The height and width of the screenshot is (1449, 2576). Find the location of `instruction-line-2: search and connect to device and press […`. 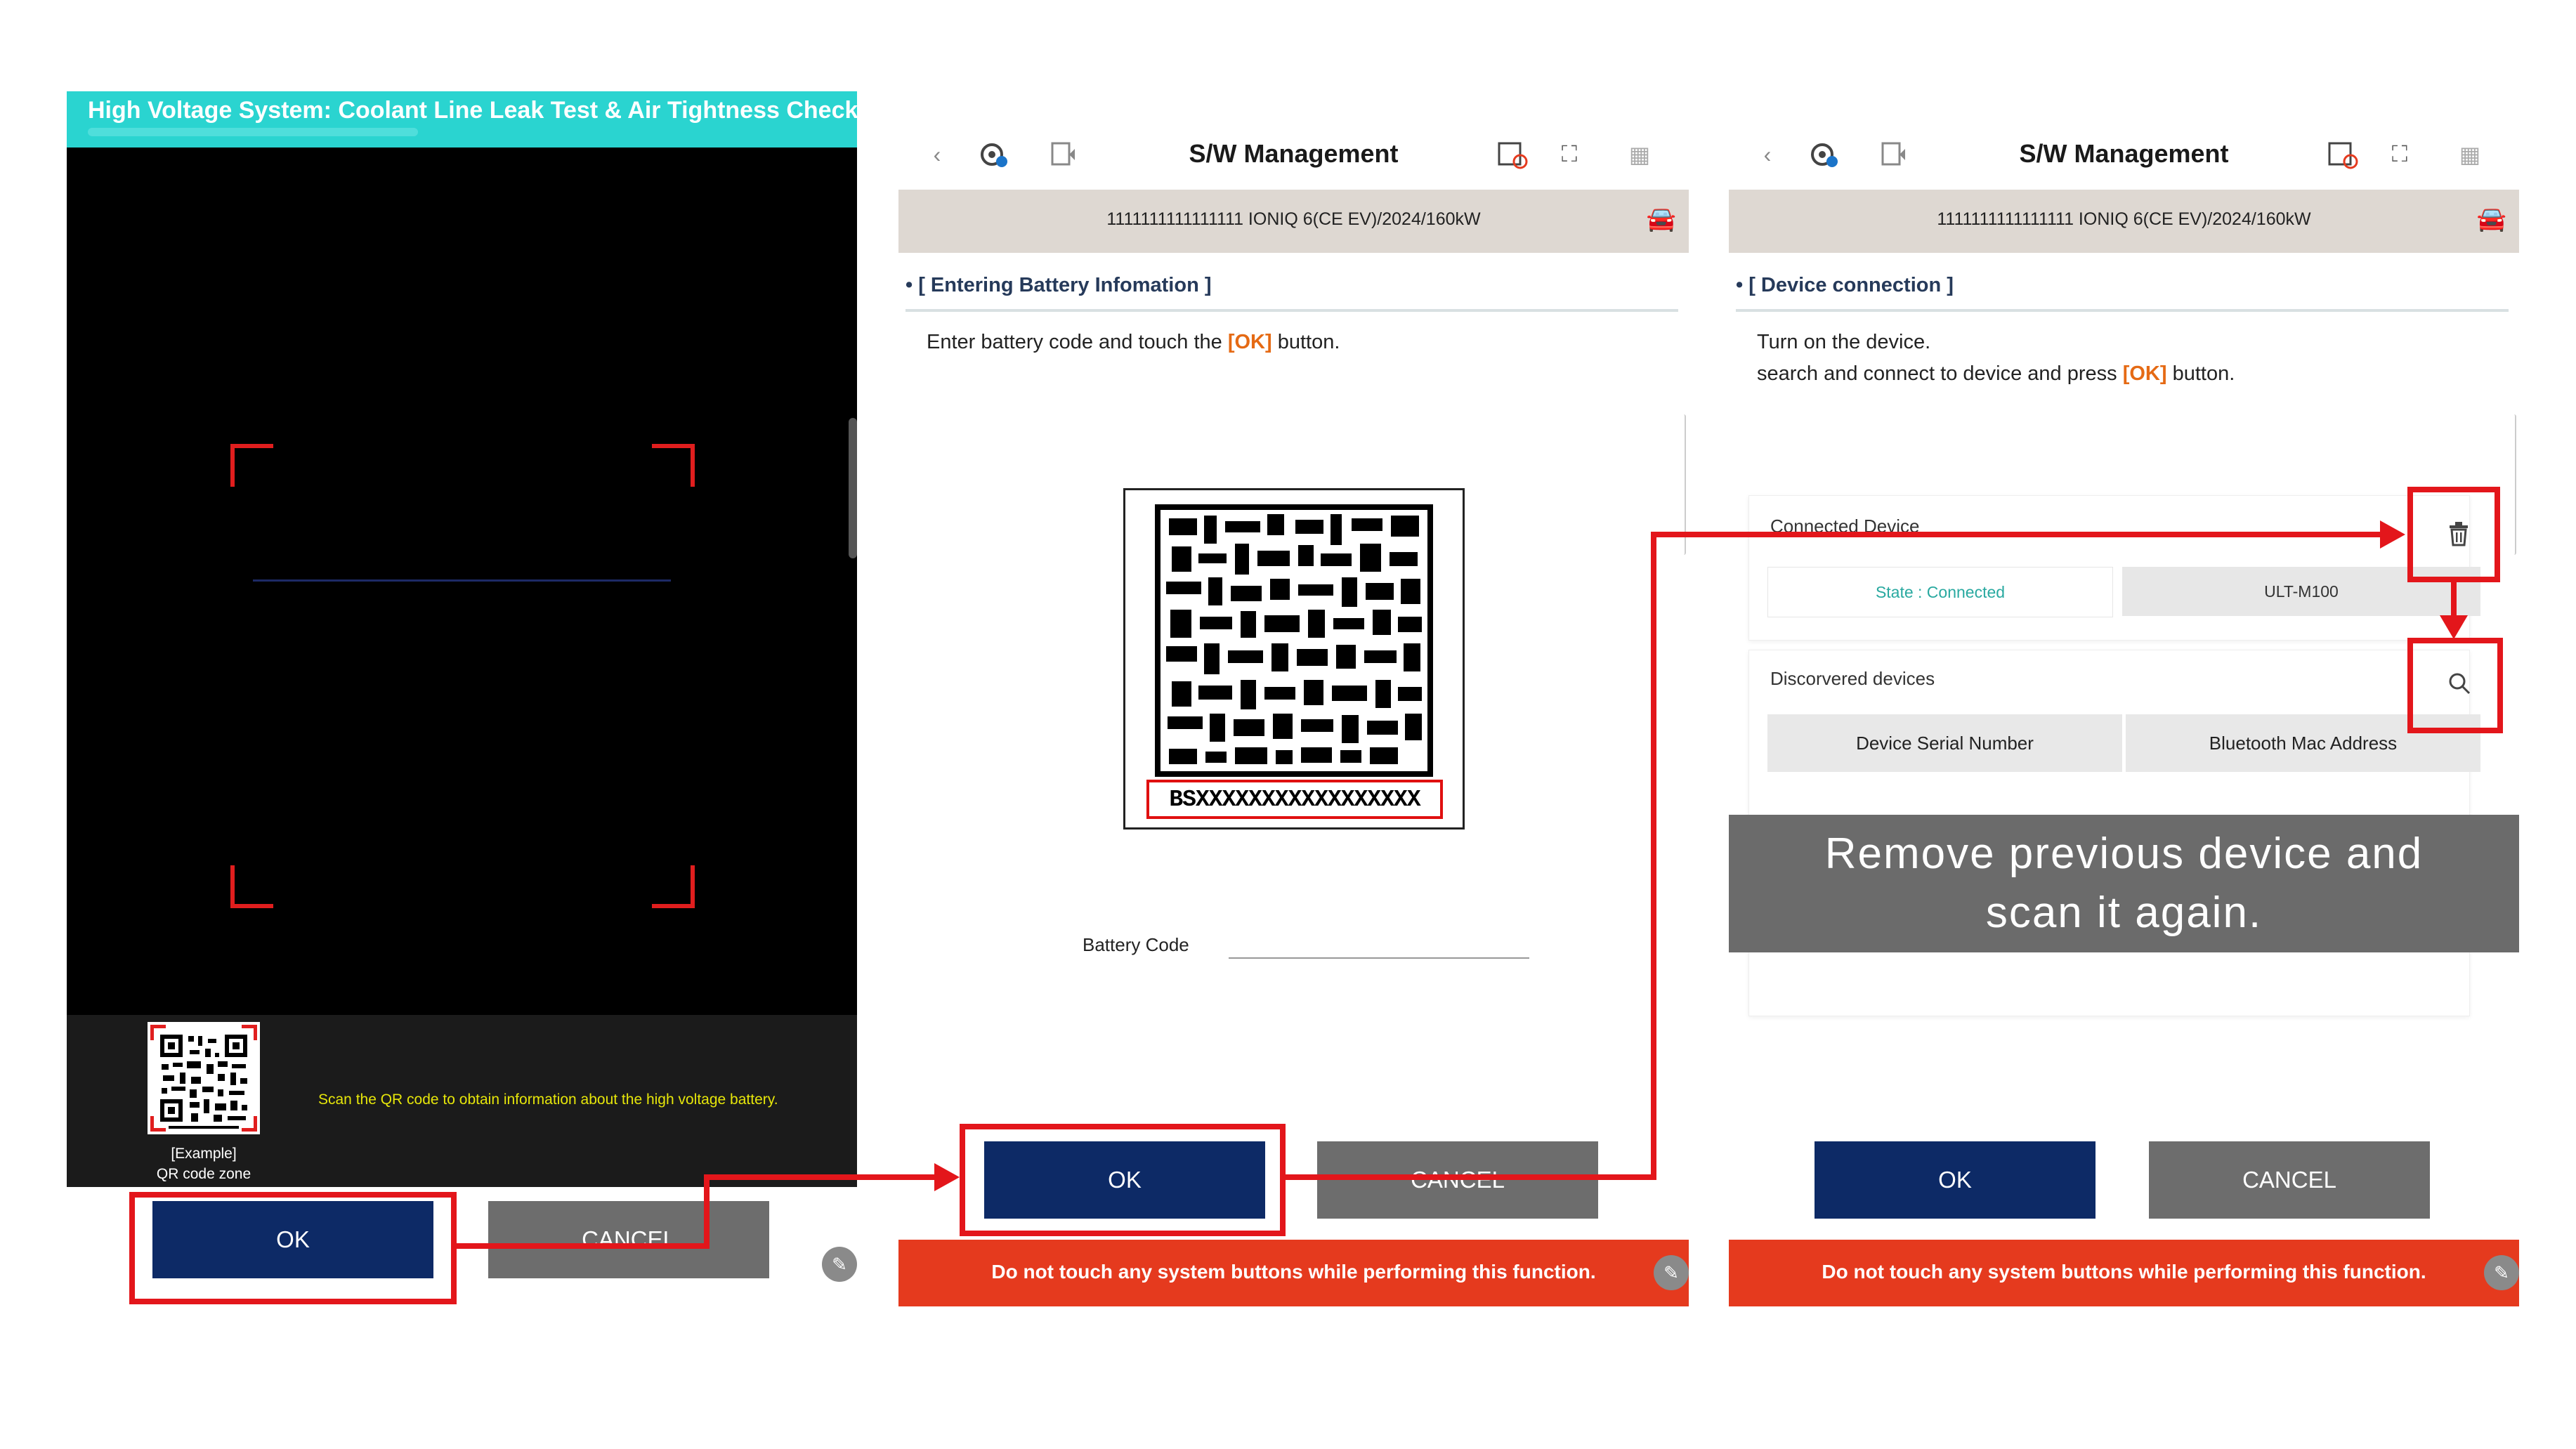

instruction-line-2: search and connect to device and press [… is located at coordinates (1996, 374).